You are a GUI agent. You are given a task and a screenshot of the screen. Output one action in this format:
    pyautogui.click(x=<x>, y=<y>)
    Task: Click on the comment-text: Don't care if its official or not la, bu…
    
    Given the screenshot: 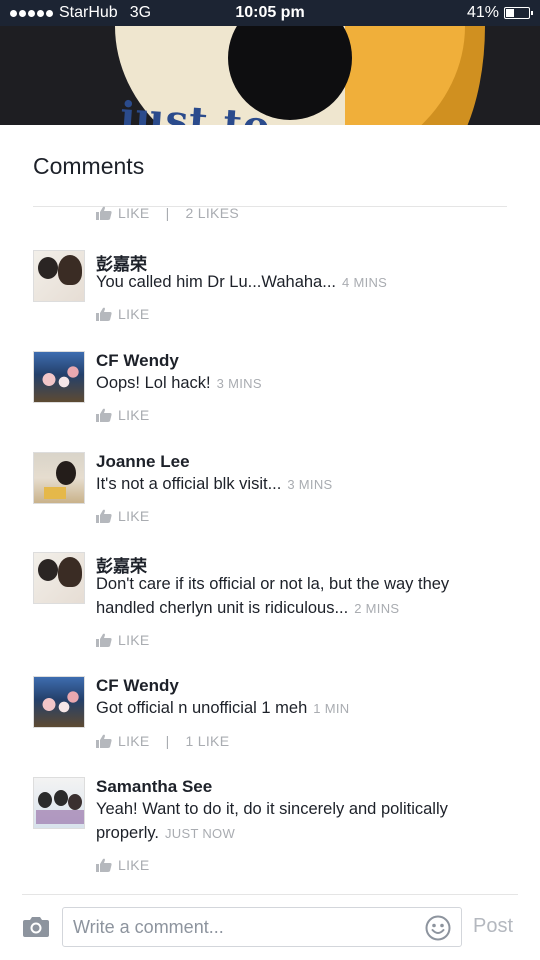 What is the action you would take?
    pyautogui.click(x=296, y=596)
    